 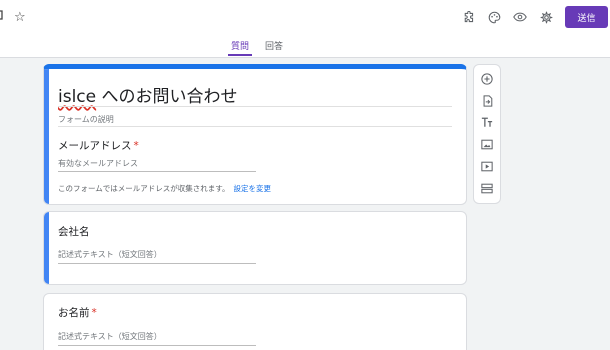 What do you see at coordinates (255, 321) in the screenshot?
I see `question-card-name: お名前 * 記述式テキスト（短文回答）` at bounding box center [255, 321].